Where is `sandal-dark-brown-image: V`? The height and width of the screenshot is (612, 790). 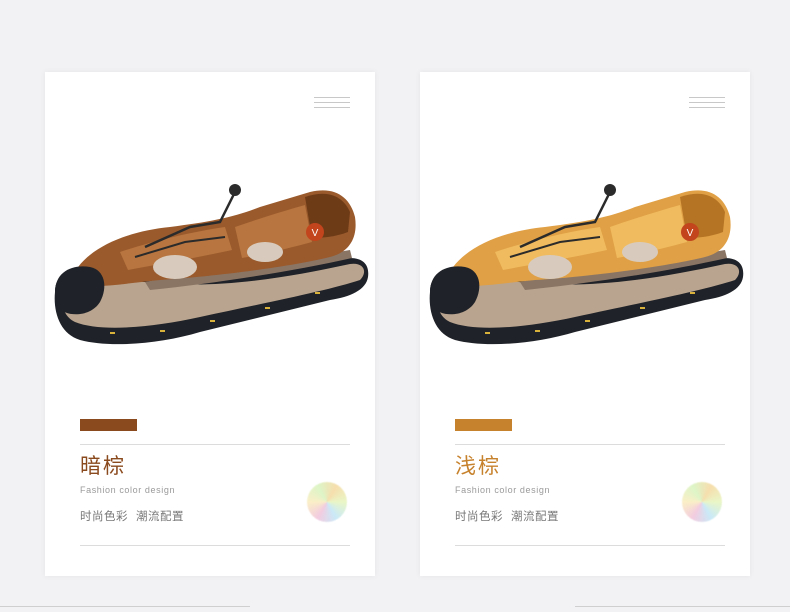
sandal-dark-brown-image: V is located at coordinates (211, 264).